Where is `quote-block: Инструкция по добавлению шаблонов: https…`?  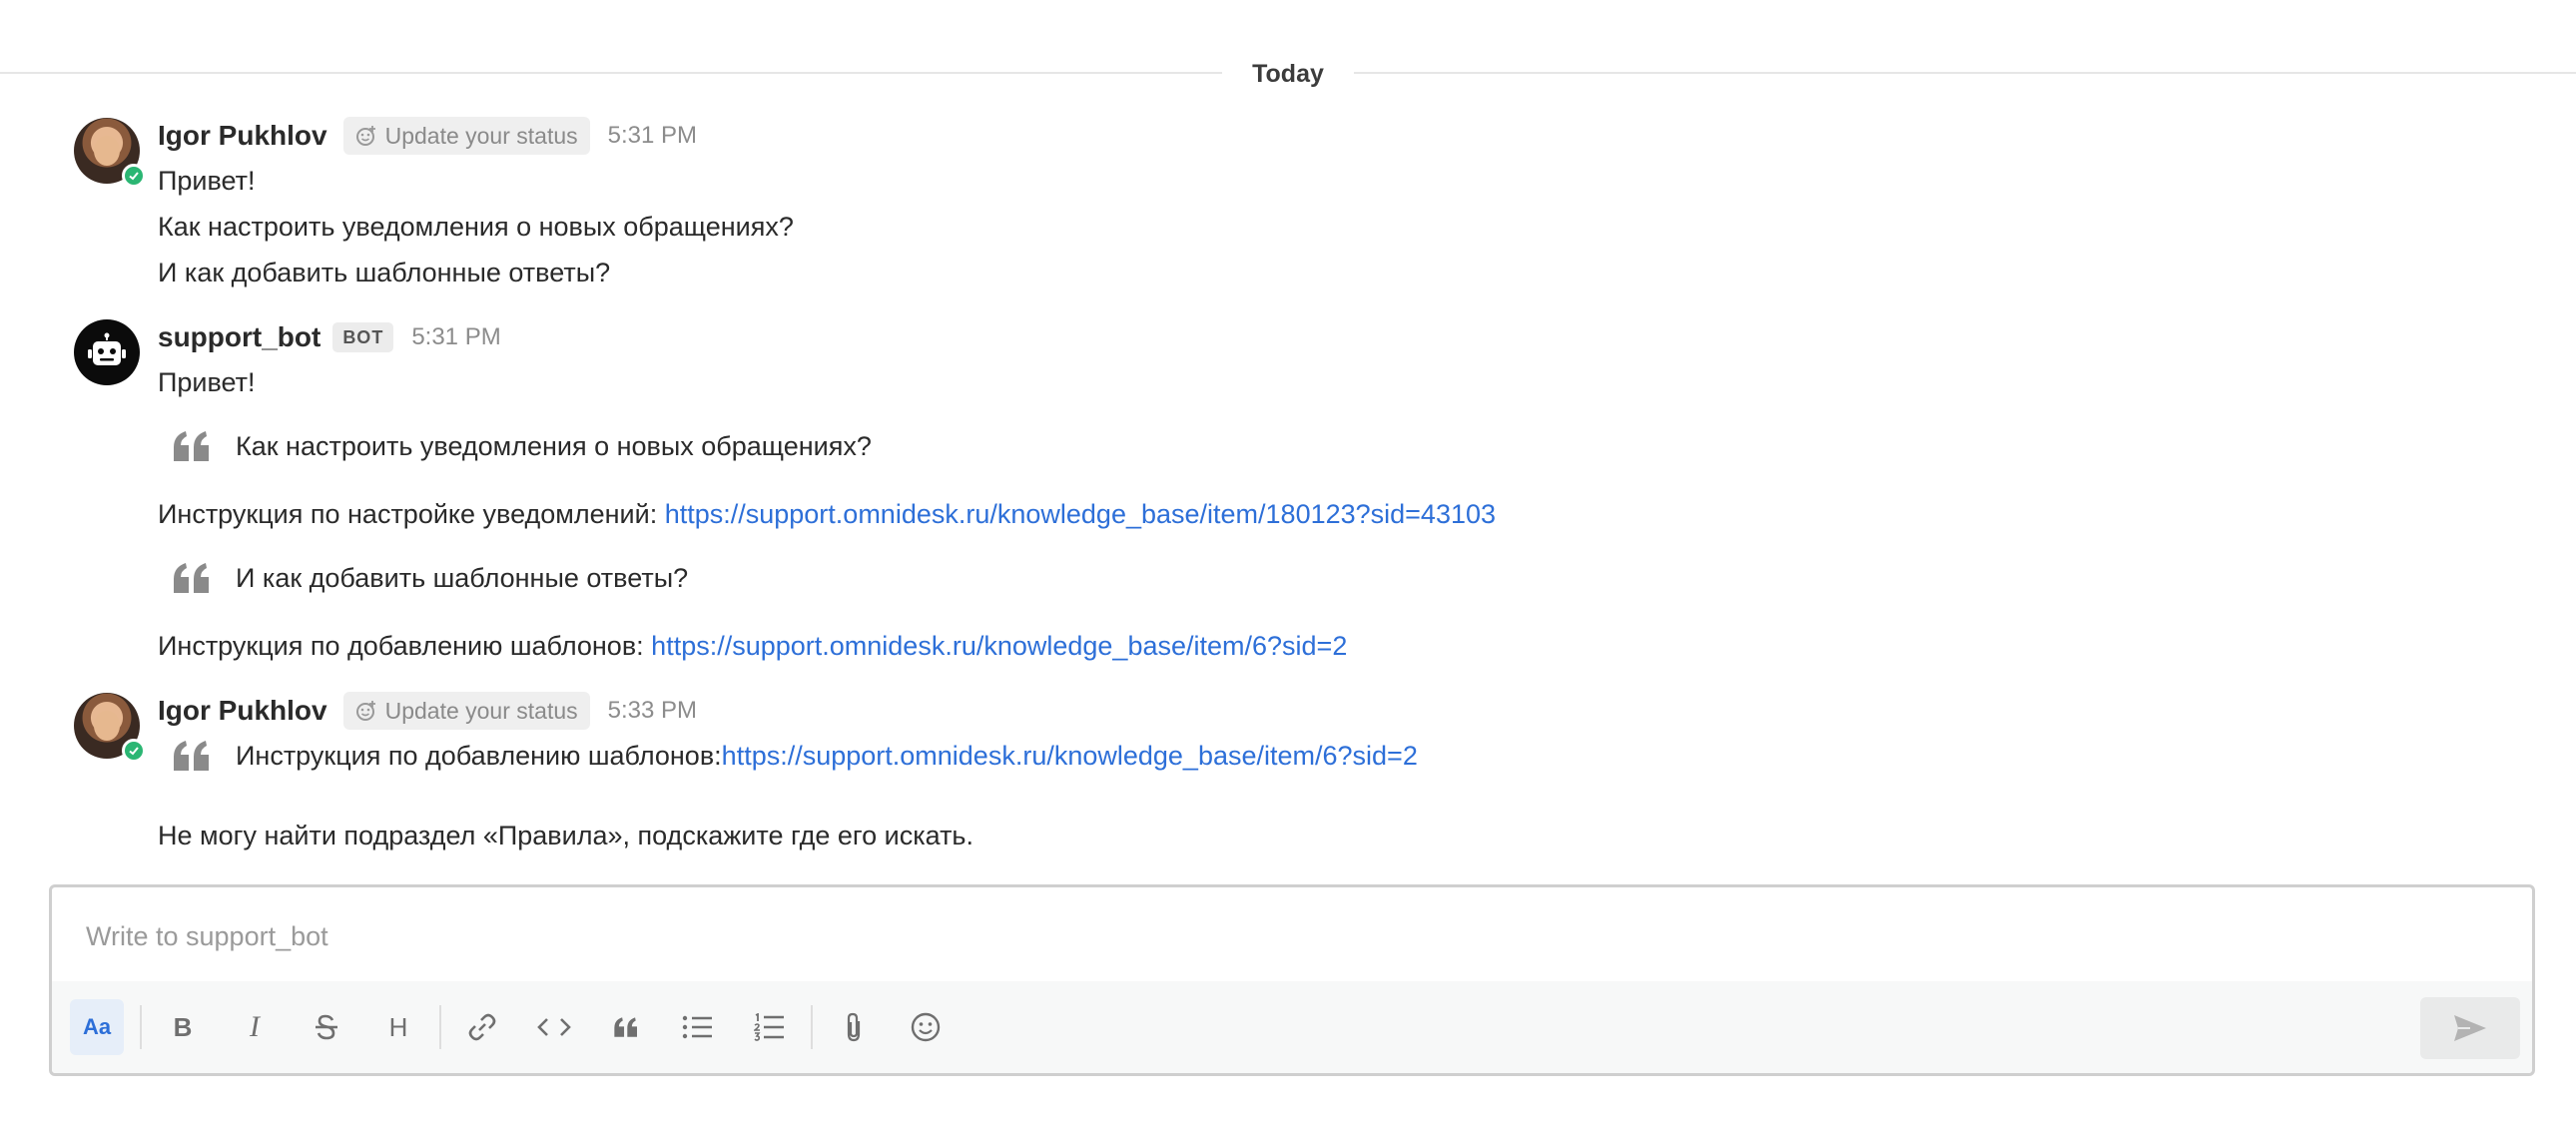
quote-block: Инструкция по добавлению шаблонов: https… is located at coordinates (795, 756).